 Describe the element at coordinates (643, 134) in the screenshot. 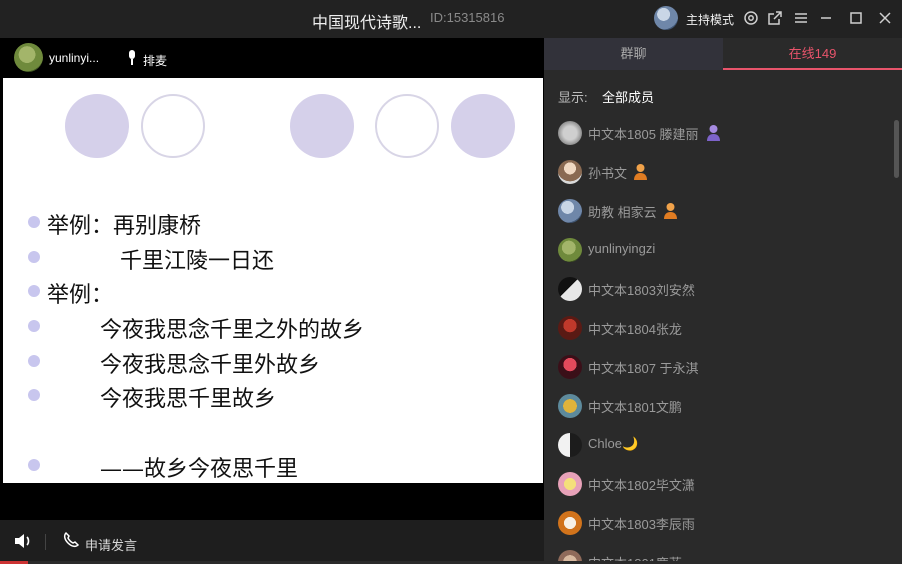

I see `member-name: 中文本1805 滕建丽` at that location.